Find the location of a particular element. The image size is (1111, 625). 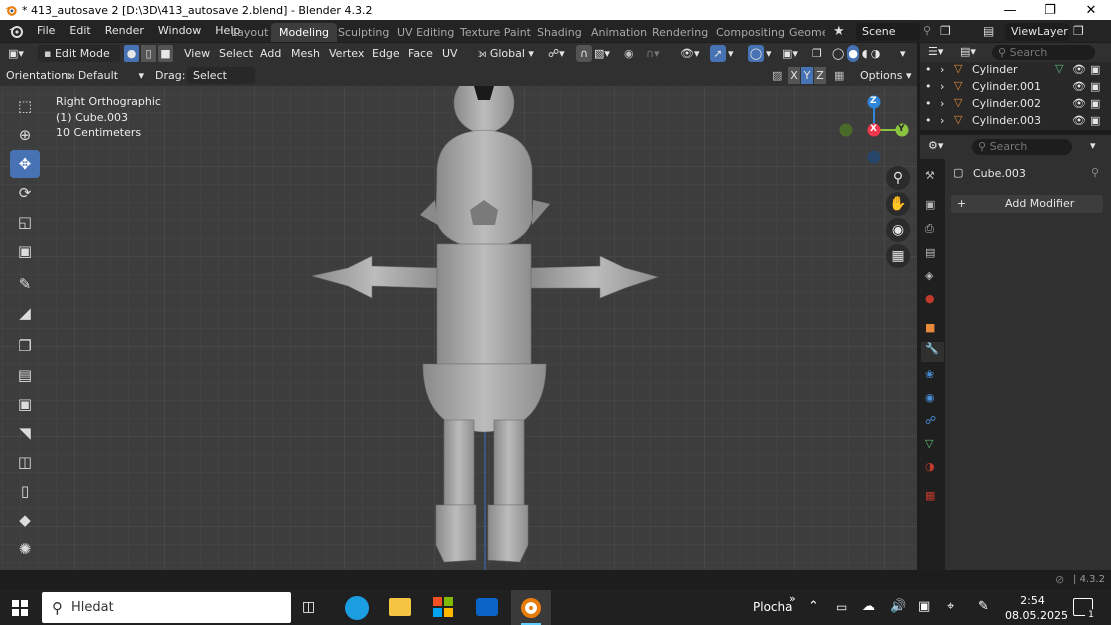

menu-view: View is located at coordinates (197, 53).